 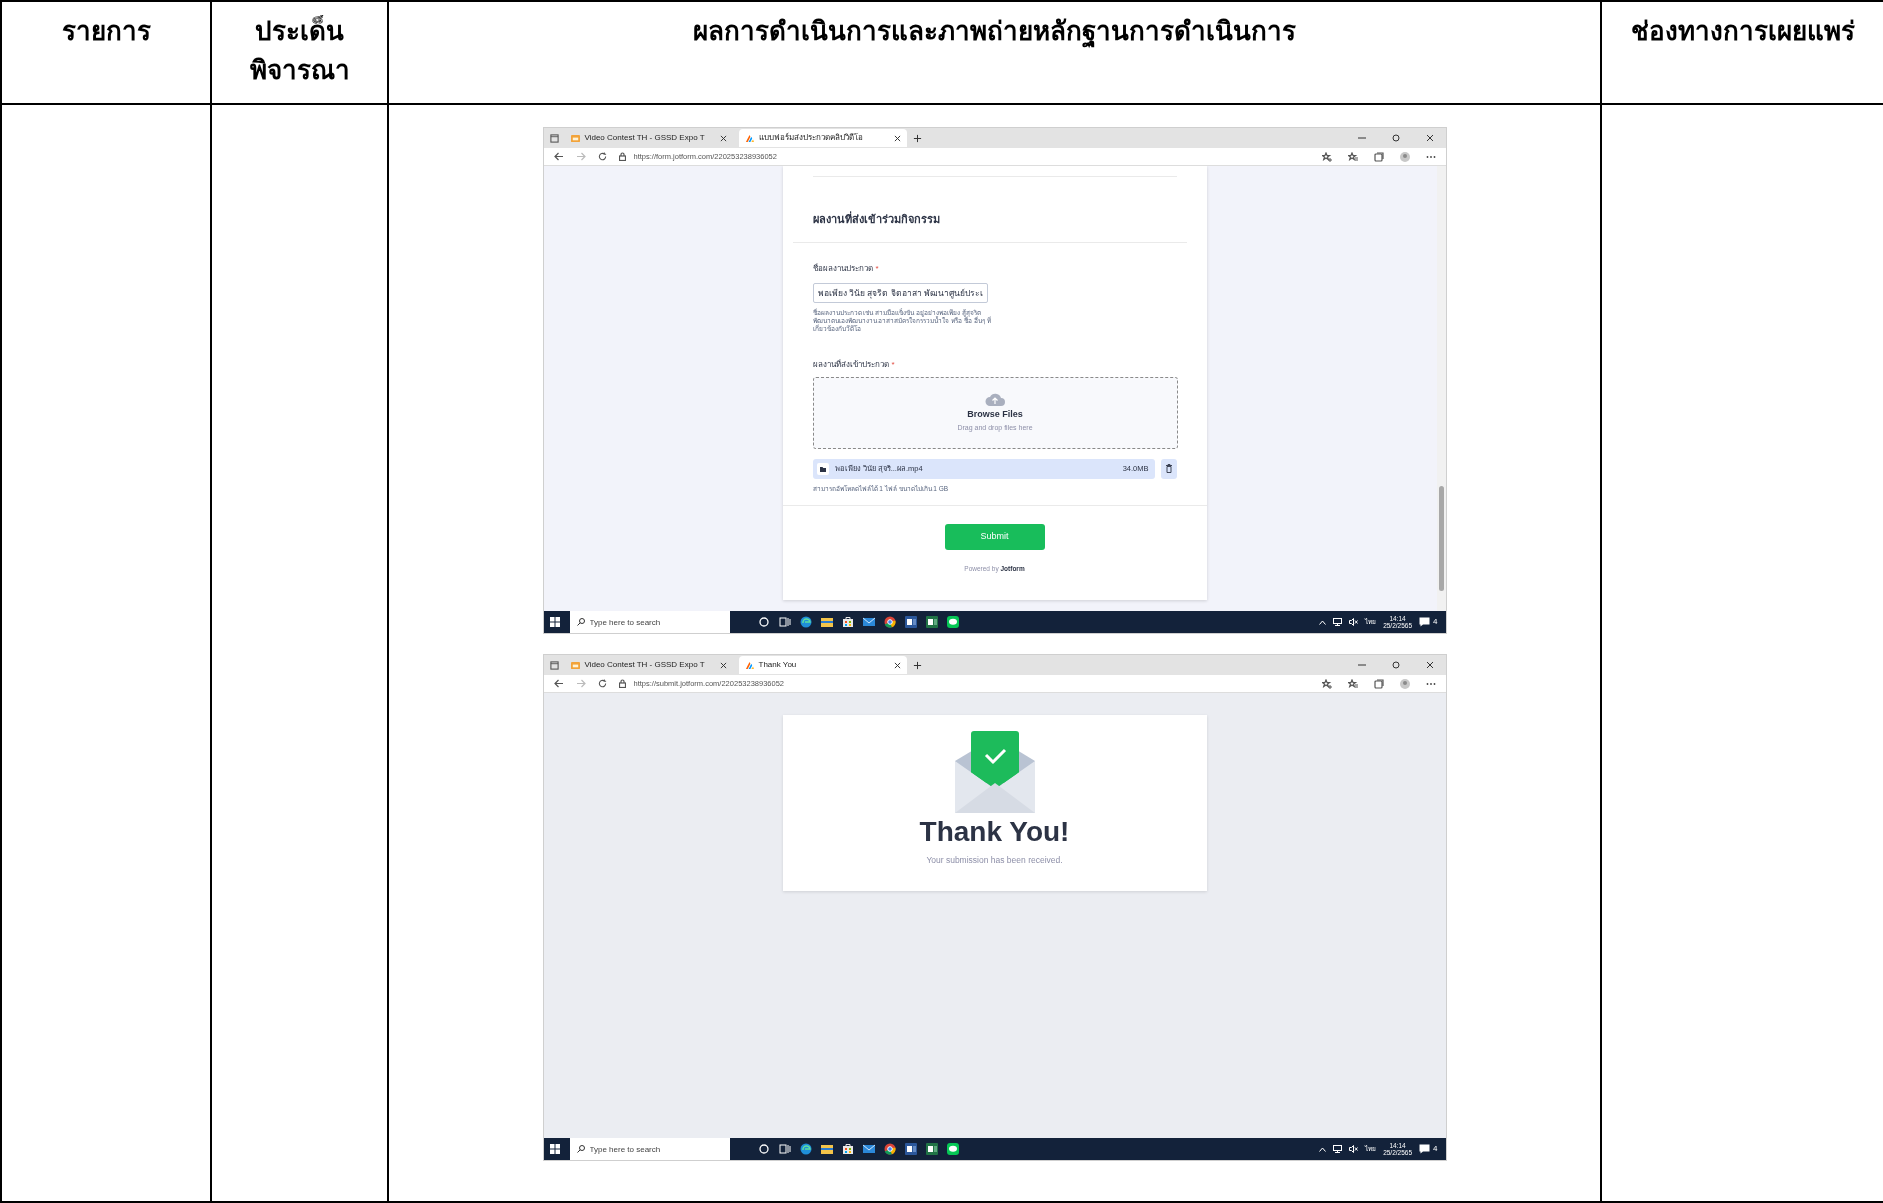 I want to click on column-header: รายการ, so click(x=106, y=31).